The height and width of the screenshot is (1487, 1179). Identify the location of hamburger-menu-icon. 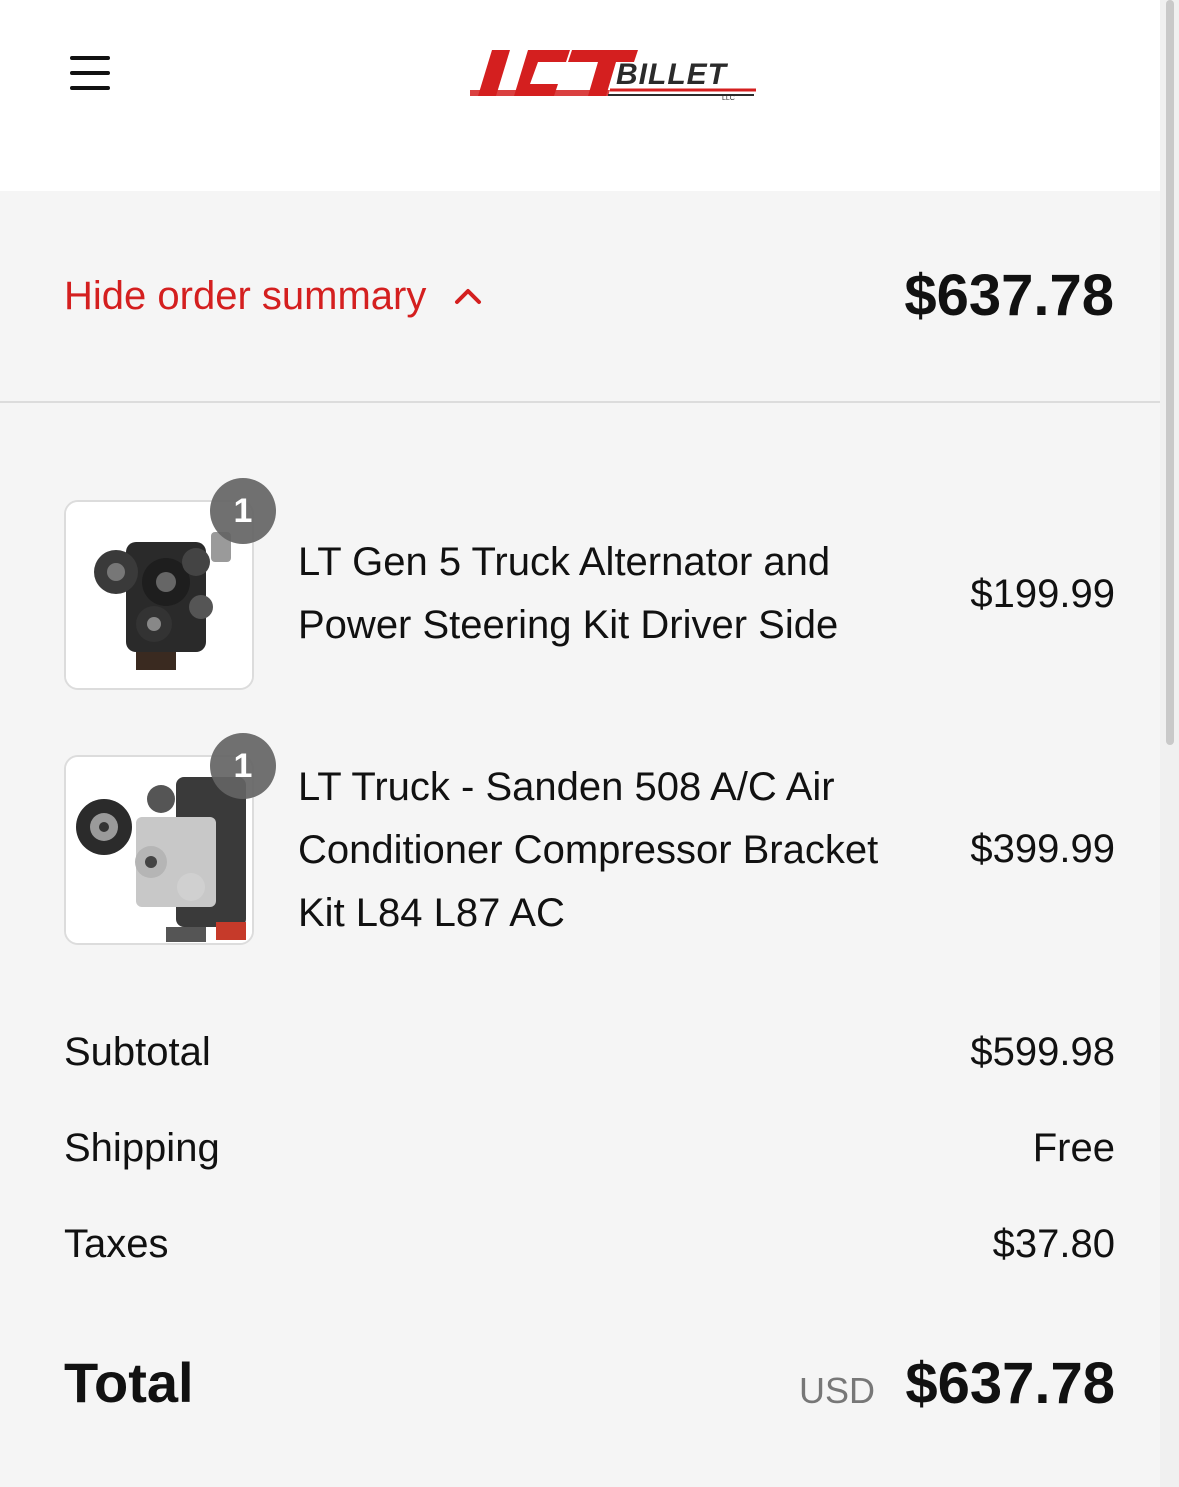
(90, 74).